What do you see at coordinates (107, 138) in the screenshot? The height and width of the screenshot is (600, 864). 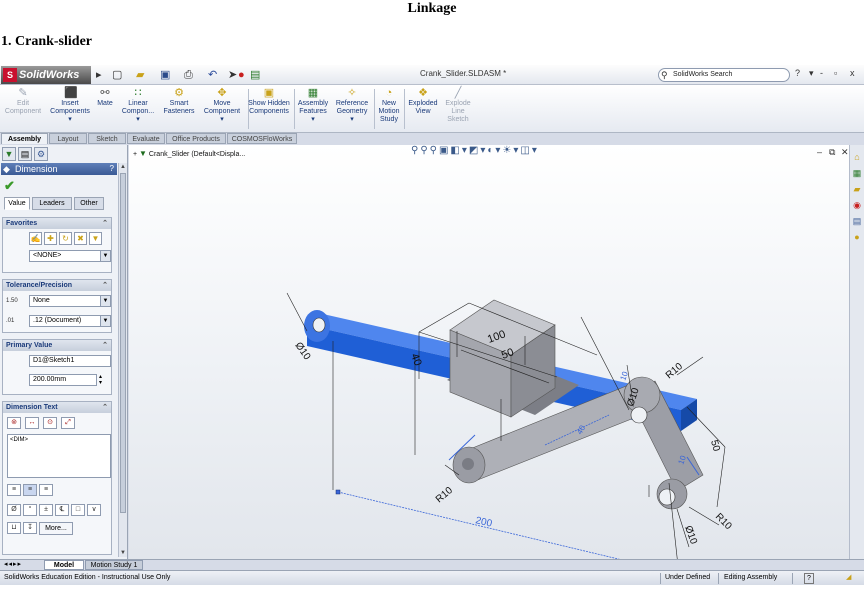 I see `tab-sketch: Sketch` at bounding box center [107, 138].